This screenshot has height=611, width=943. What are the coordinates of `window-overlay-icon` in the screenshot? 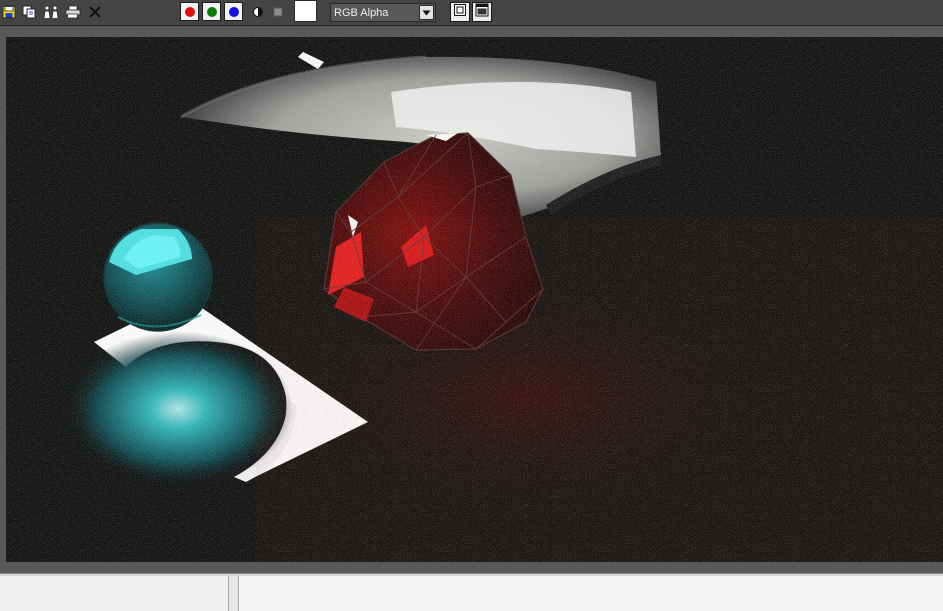 It's located at (460, 12).